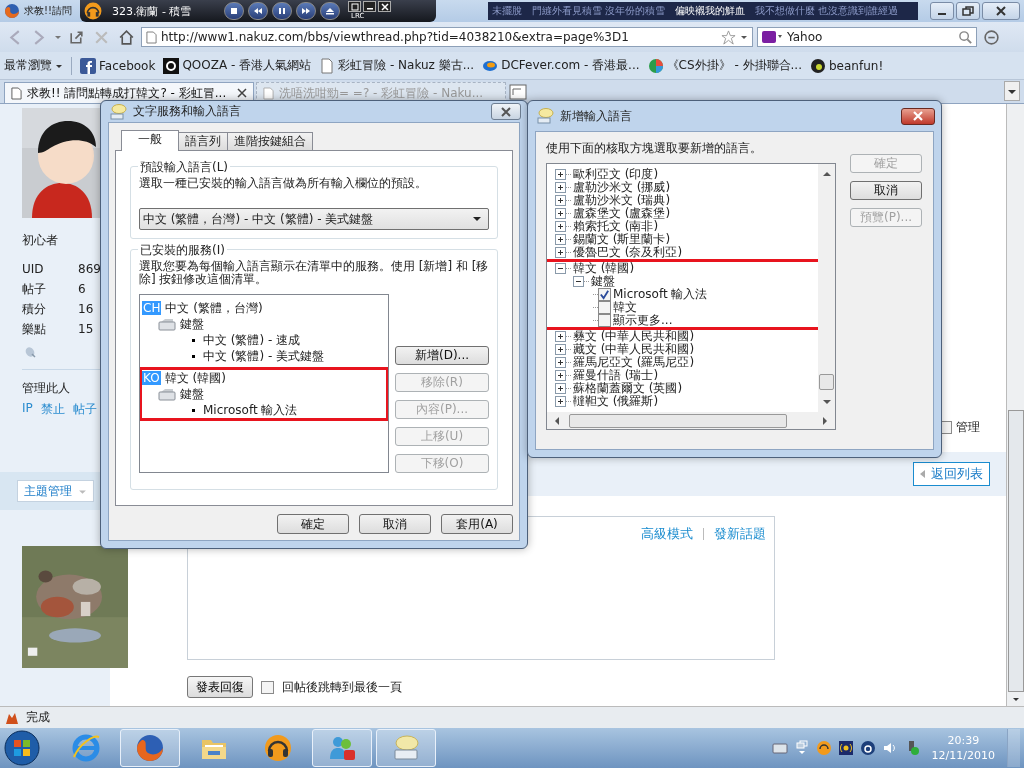 The height and width of the screenshot is (768, 1024). What do you see at coordinates (772, 37) in the screenshot?
I see `search-engine-icon` at bounding box center [772, 37].